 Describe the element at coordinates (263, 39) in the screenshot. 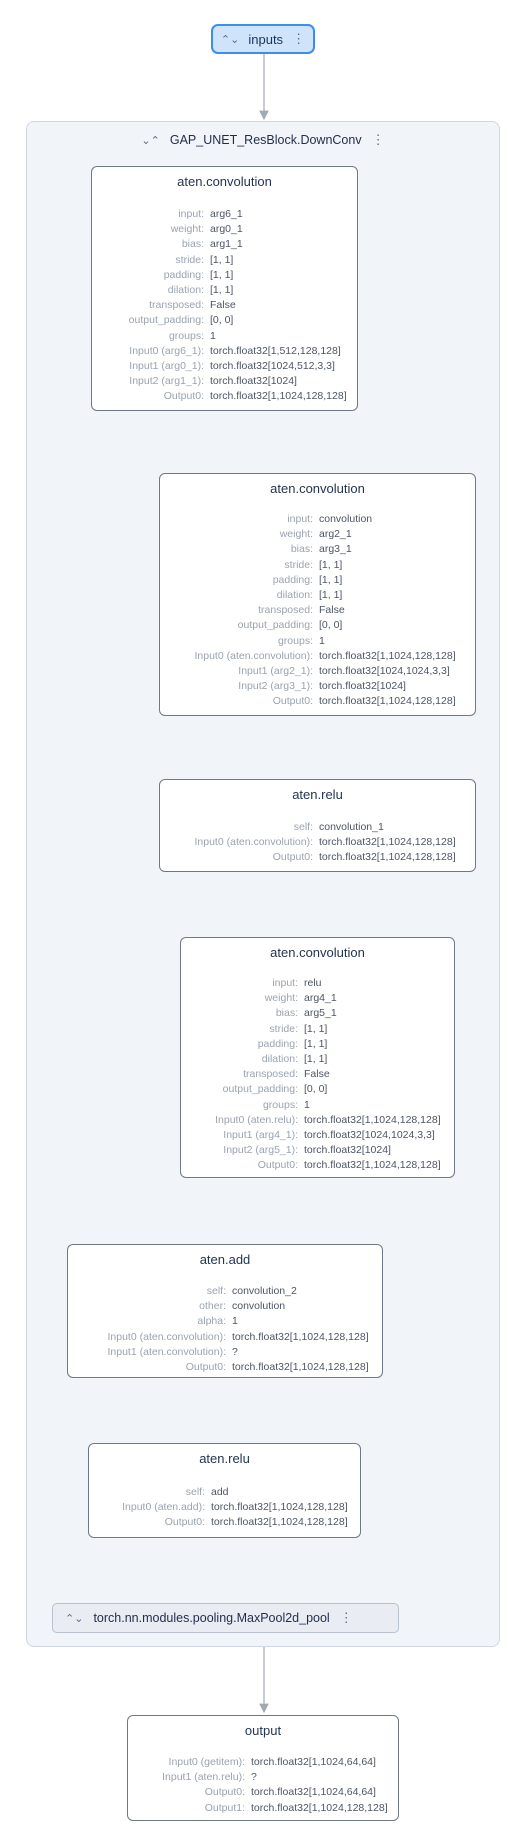

I see `inputs-node: ⌃⌄ inputs ⋮` at that location.